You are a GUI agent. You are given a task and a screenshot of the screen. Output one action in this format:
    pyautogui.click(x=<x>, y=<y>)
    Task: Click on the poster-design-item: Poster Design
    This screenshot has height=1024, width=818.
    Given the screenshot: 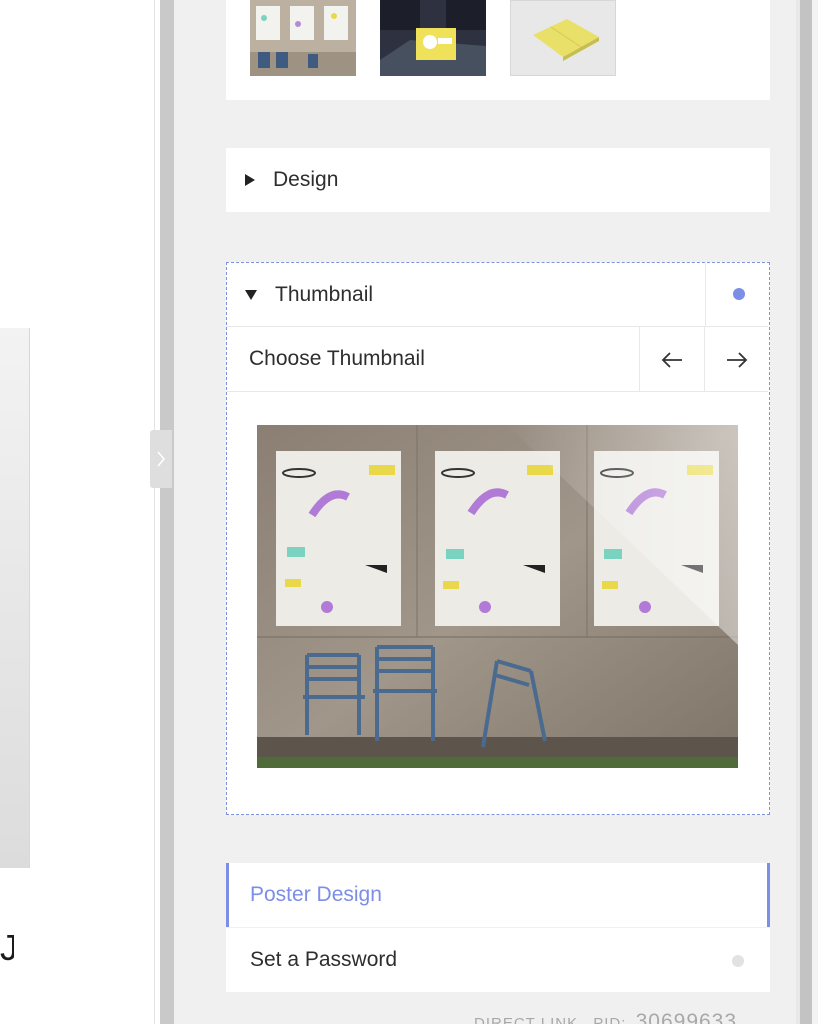 What is the action you would take?
    pyautogui.click(x=498, y=895)
    